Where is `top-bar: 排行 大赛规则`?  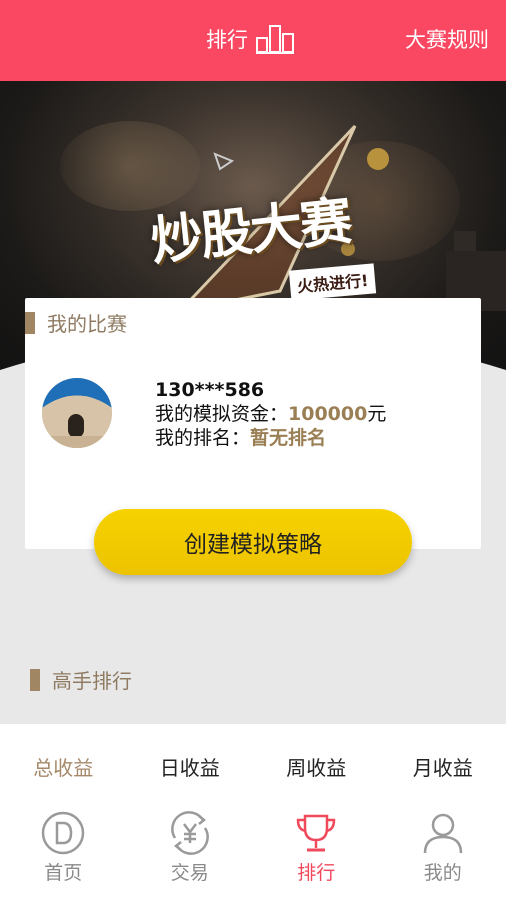
top-bar: 排行 大赛规则 is located at coordinates (253, 40).